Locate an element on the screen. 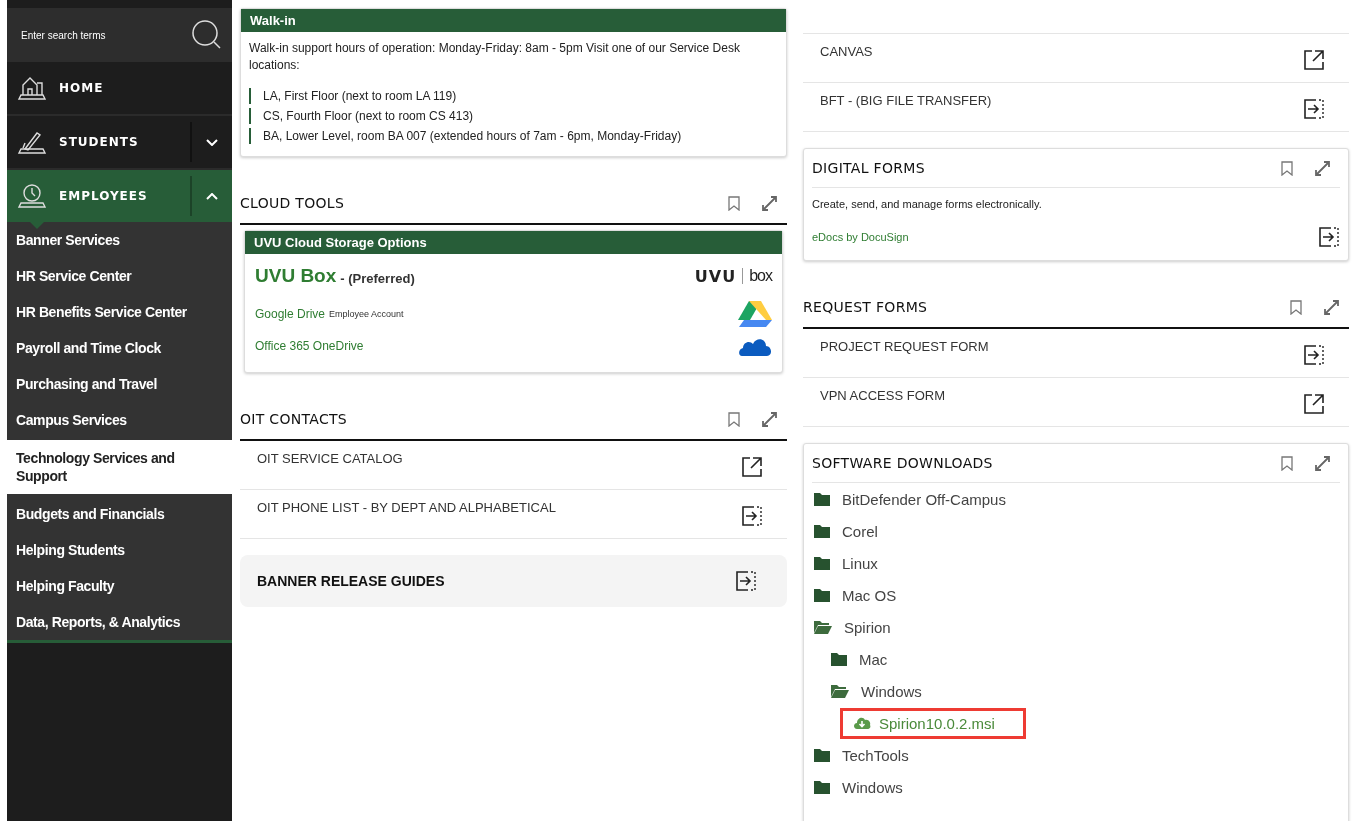 This screenshot has width=1353, height=821. cloud-download-icon is located at coordinates (862, 723).